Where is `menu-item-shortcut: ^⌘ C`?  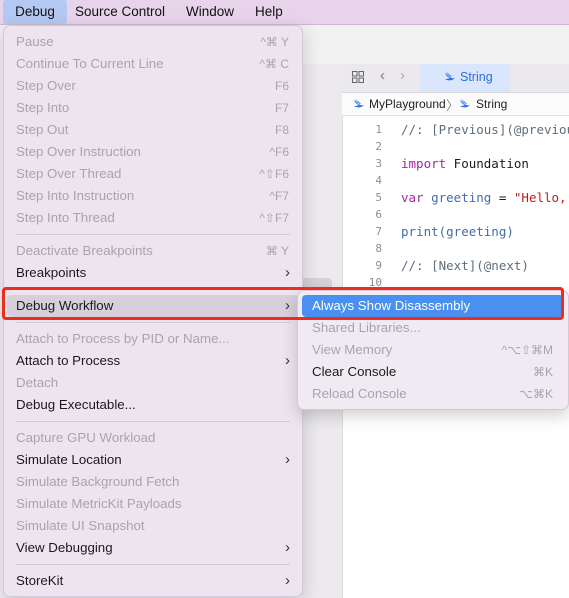 menu-item-shortcut: ^⌘ C is located at coordinates (274, 64).